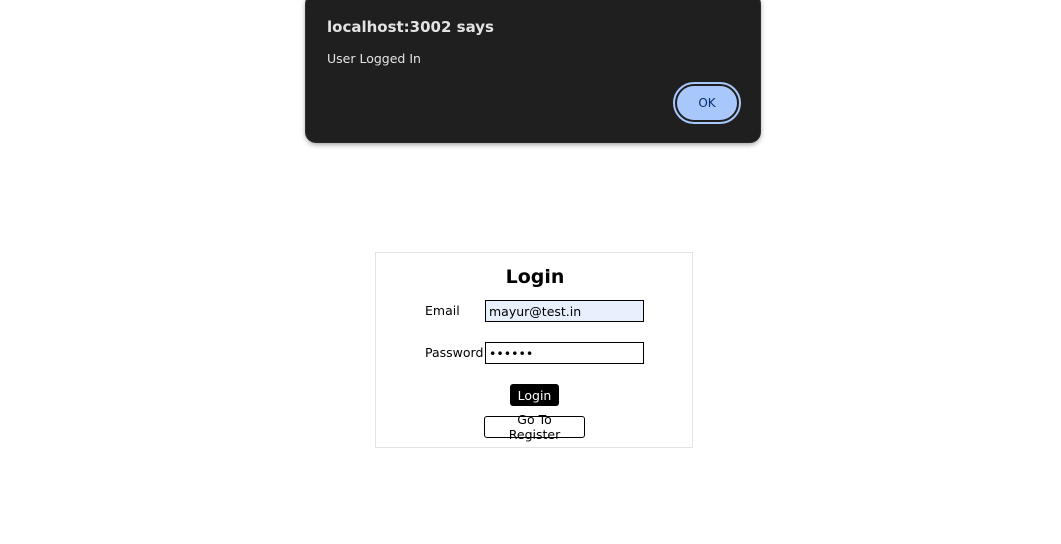 This screenshot has width=1061, height=544. Describe the element at coordinates (533, 71) in the screenshot. I see `alert-dialog: localhost:3002 says User Logged In OK` at that location.